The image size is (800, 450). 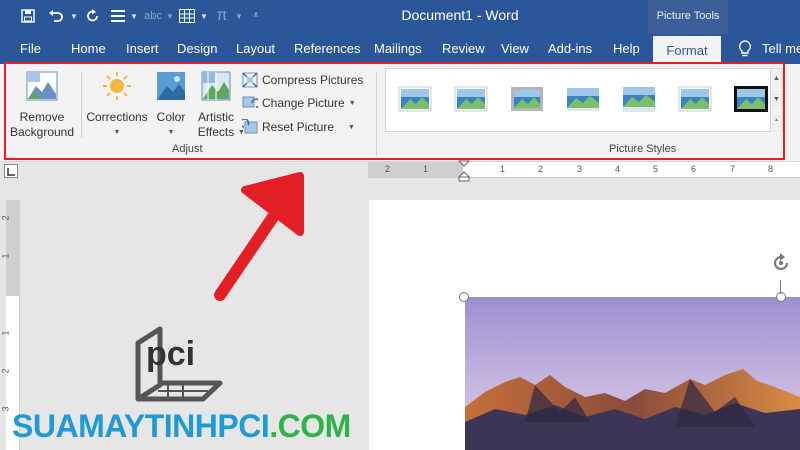 What do you see at coordinates (28, 16) in the screenshot?
I see `save-icon` at bounding box center [28, 16].